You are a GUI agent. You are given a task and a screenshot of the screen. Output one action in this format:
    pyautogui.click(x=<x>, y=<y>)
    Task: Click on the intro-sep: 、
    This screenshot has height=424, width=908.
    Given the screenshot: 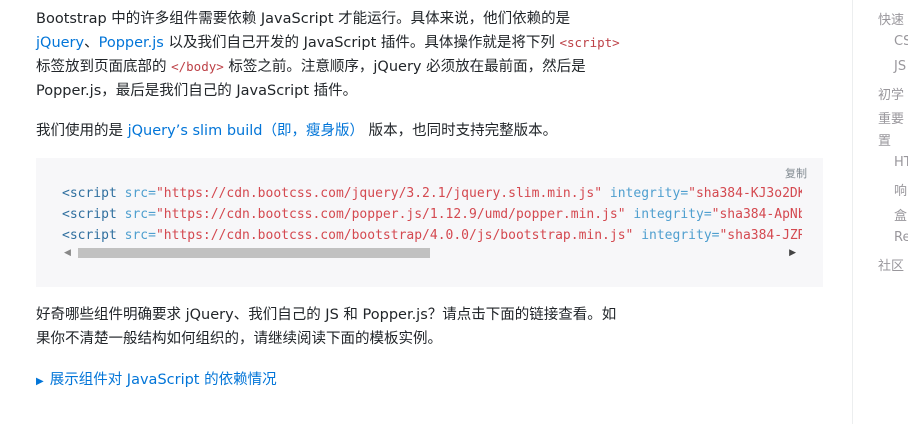 What is the action you would take?
    pyautogui.click(x=91, y=43)
    